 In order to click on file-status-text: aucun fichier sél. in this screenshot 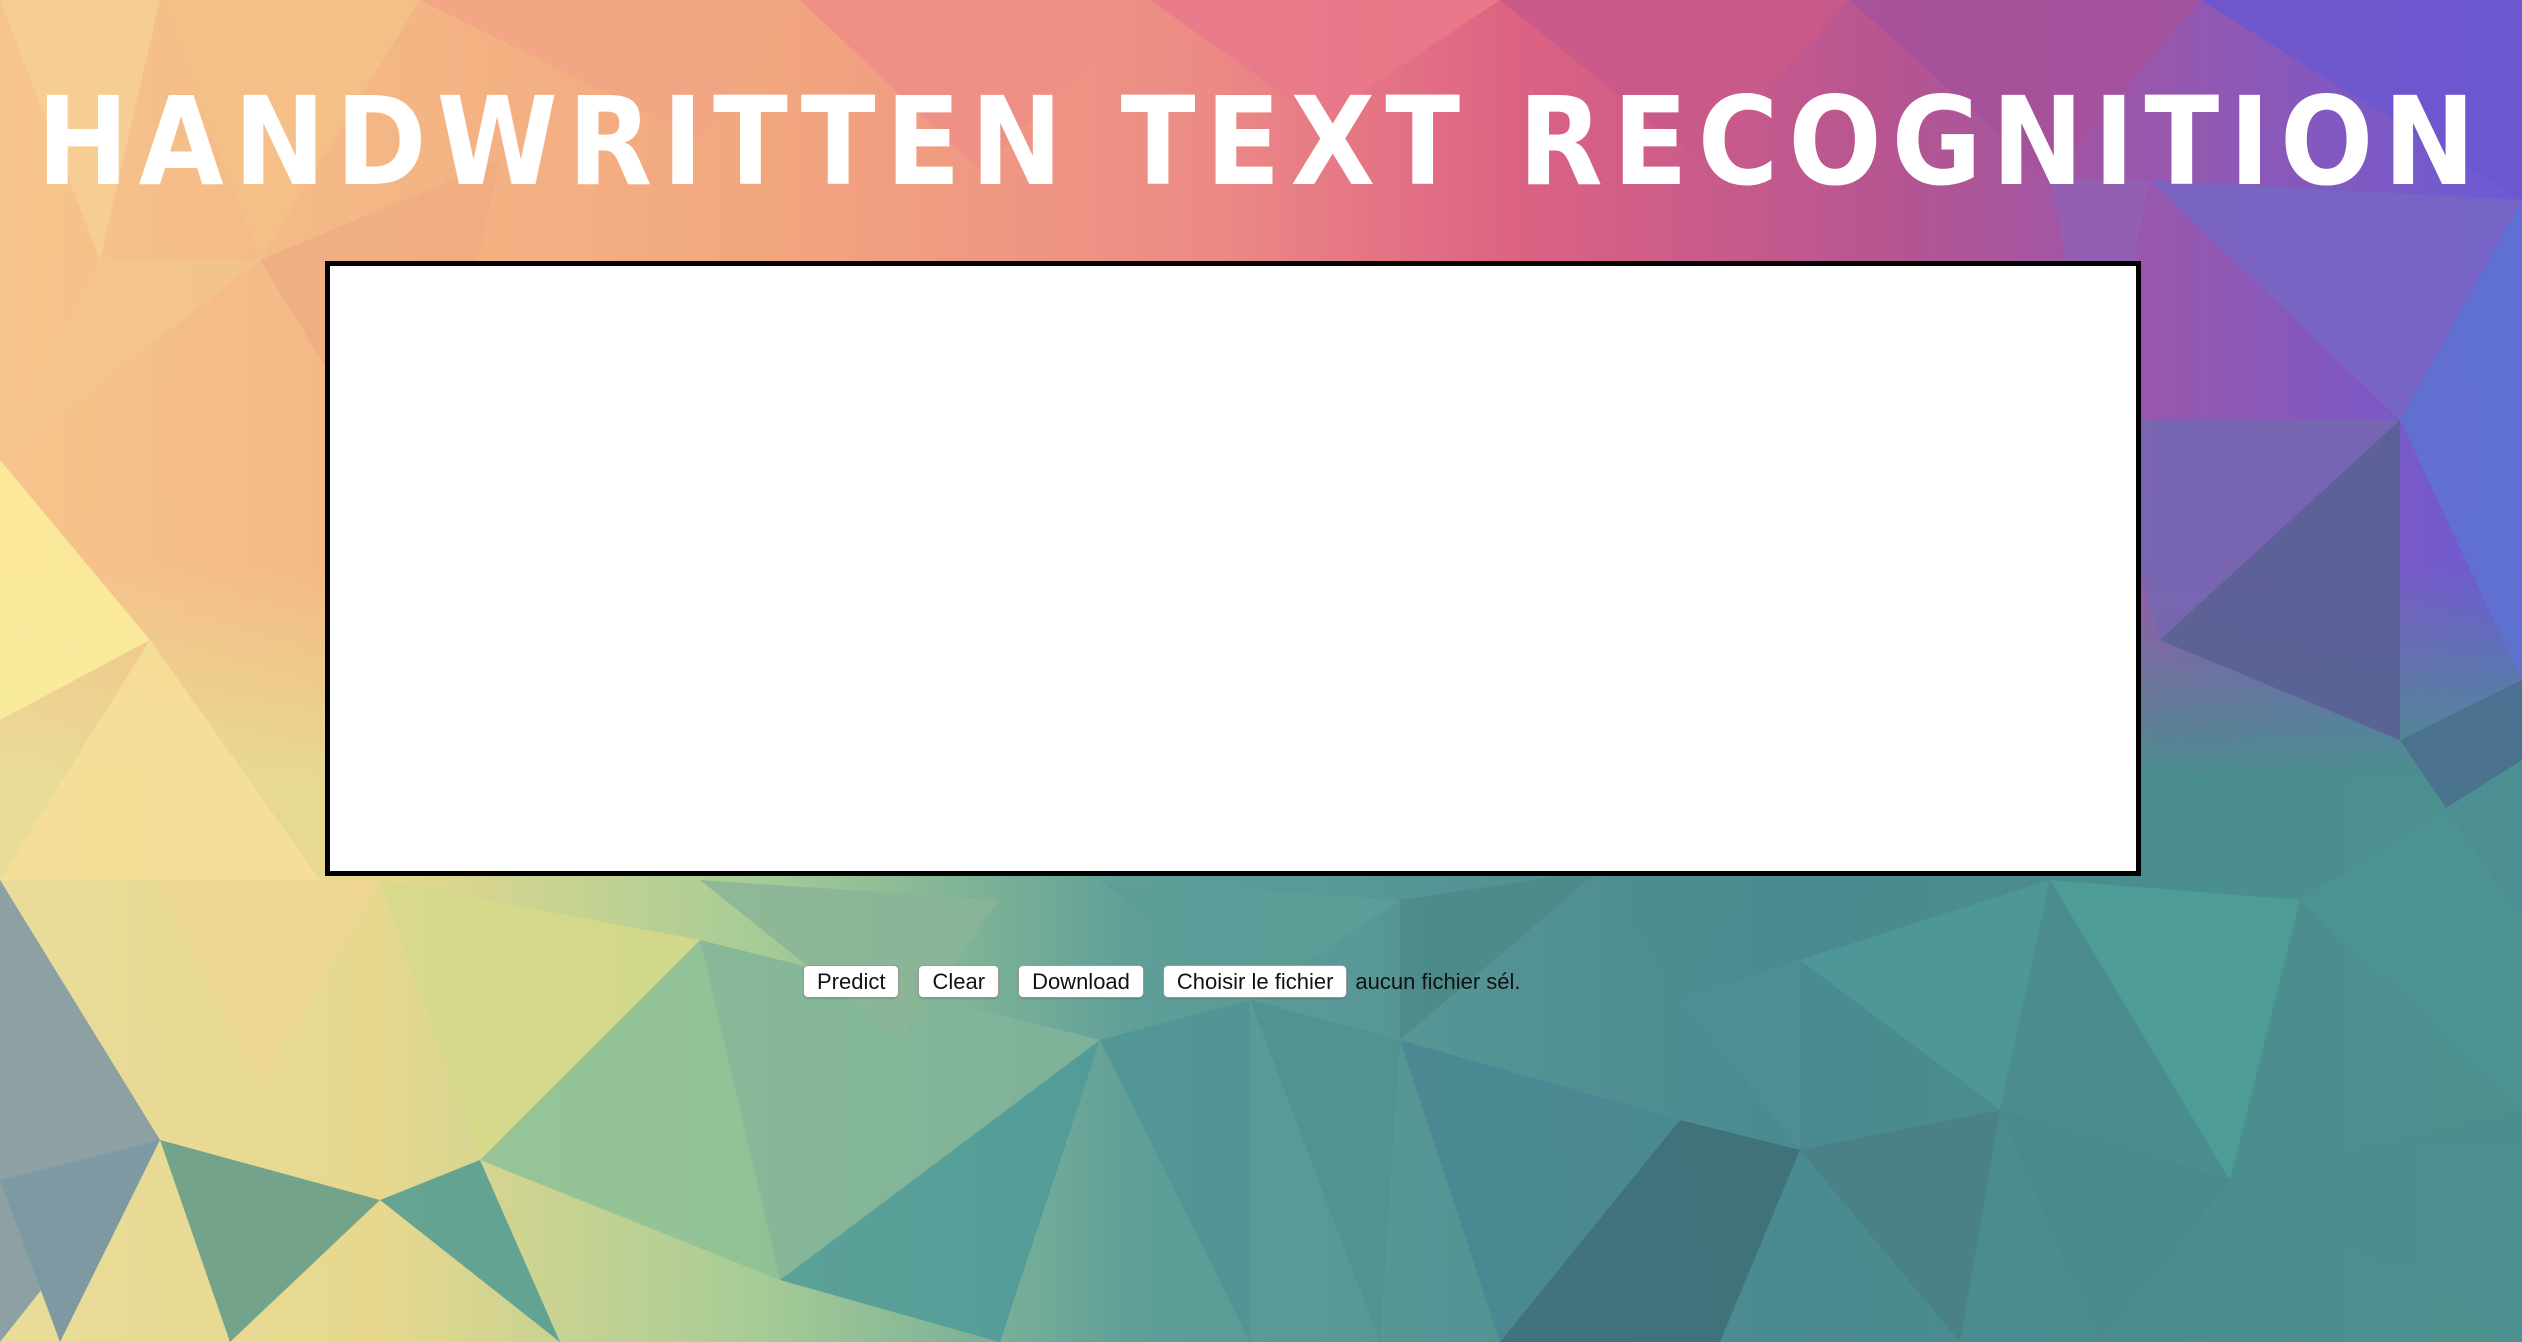, I will do `click(1438, 981)`.